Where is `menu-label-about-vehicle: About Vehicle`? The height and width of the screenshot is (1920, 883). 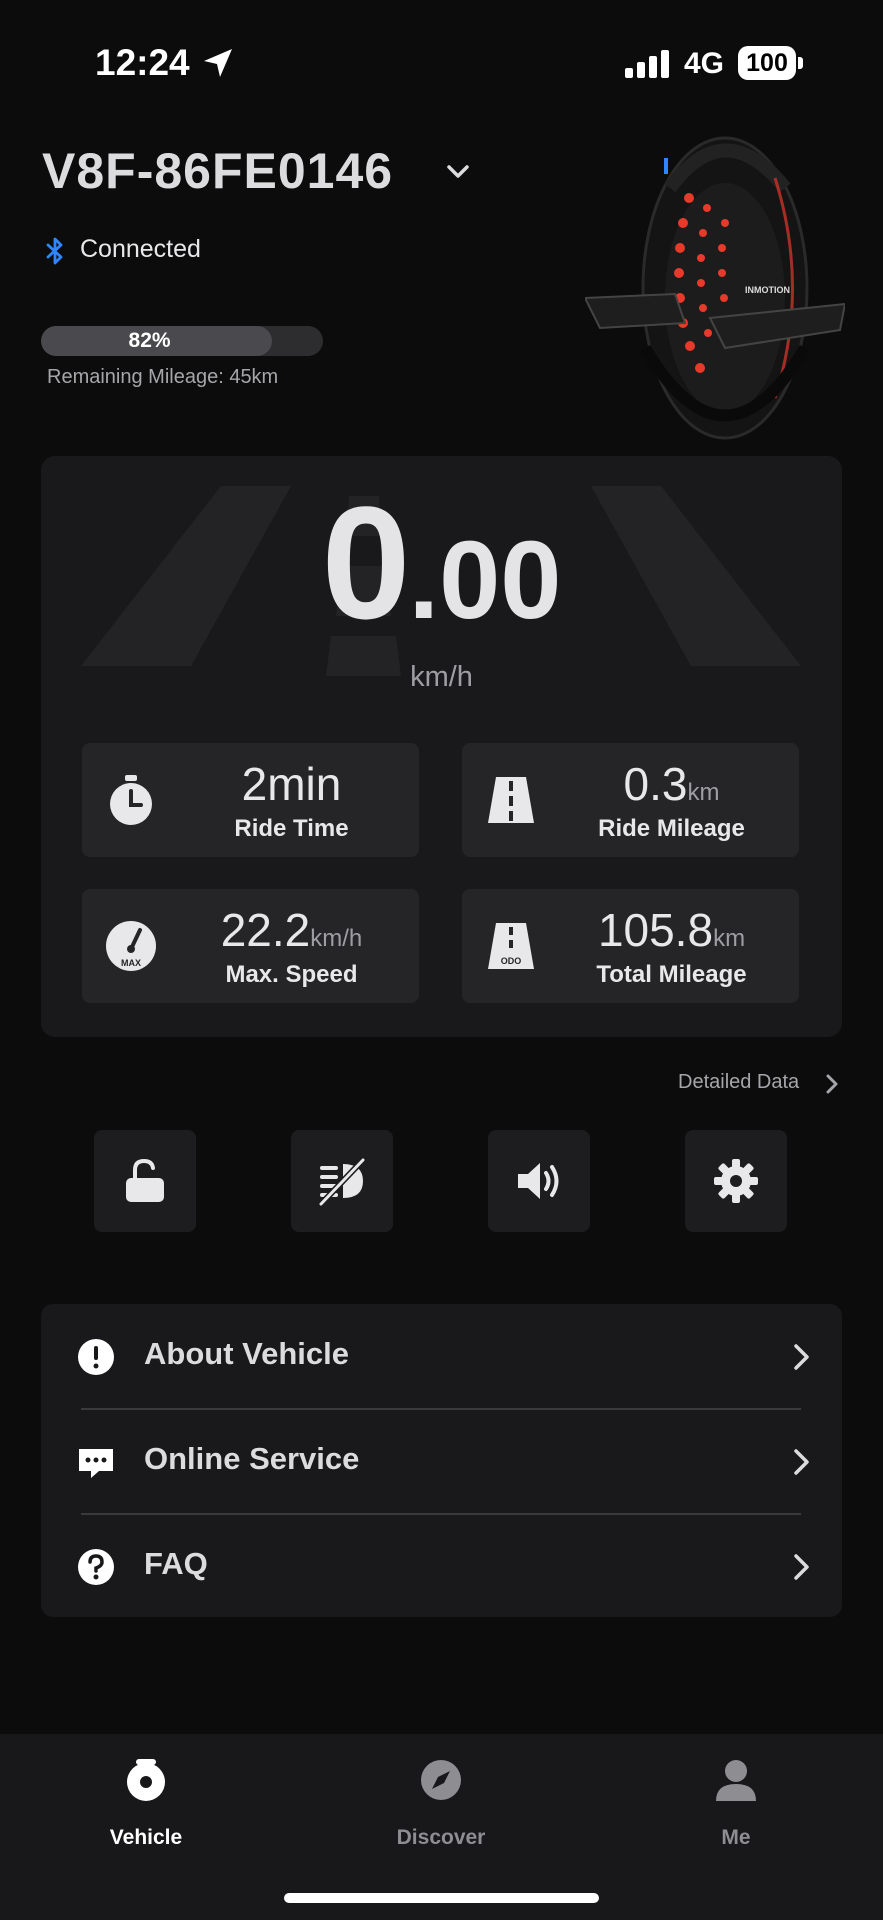
menu-label-about-vehicle: About Vehicle is located at coordinates (246, 1353).